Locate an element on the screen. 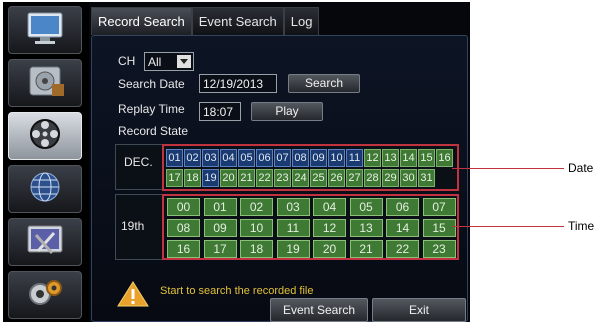  sidebar-button-camera-reel is located at coordinates (45, 136).